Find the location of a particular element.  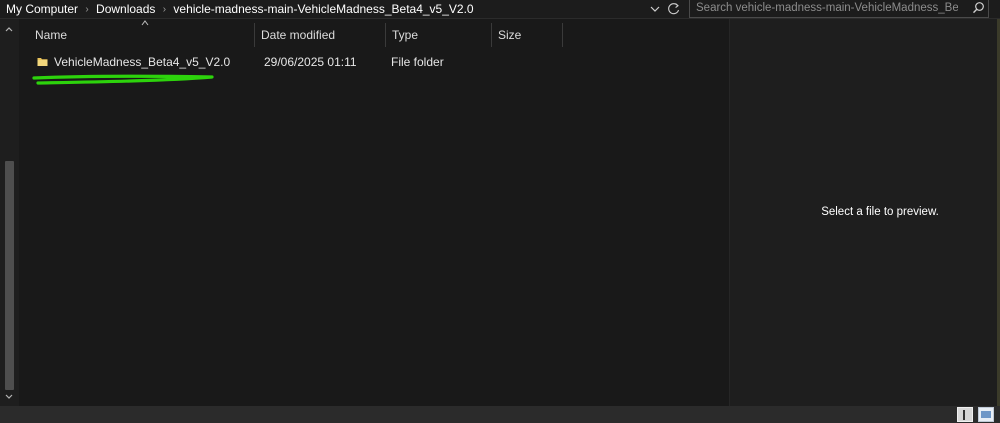

column-size: Size is located at coordinates (527, 35).